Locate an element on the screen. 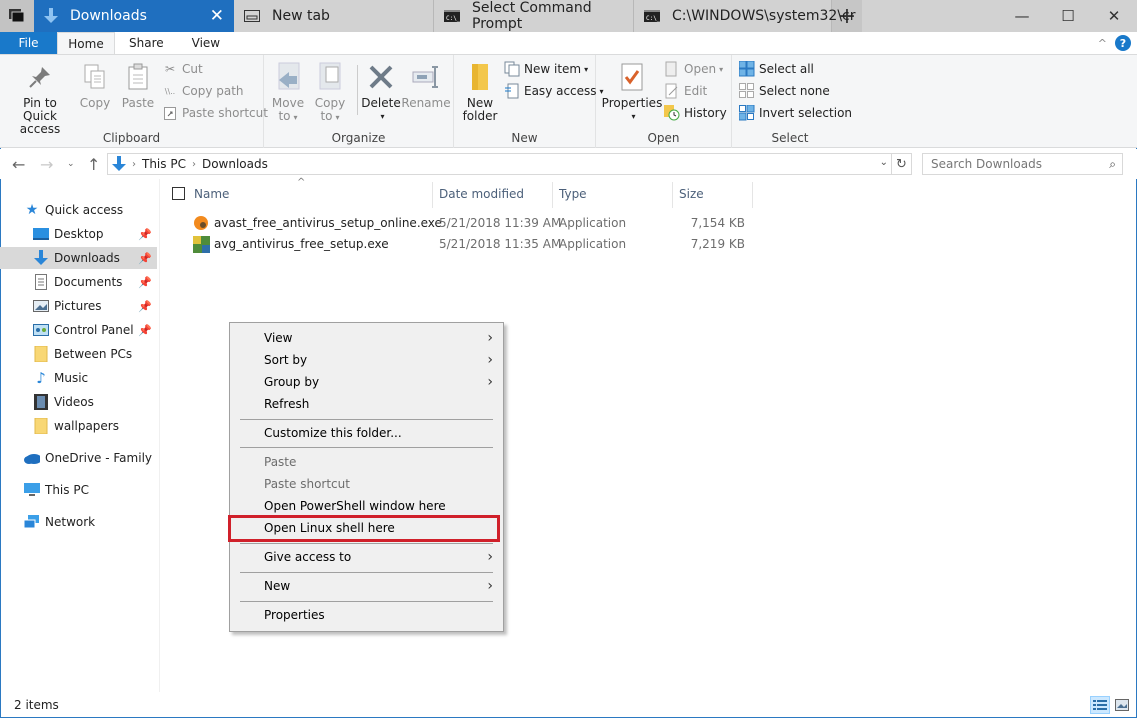 This screenshot has height=718, width=1137. paste-shortcut-button: Paste shortcut is located at coordinates (215, 113).